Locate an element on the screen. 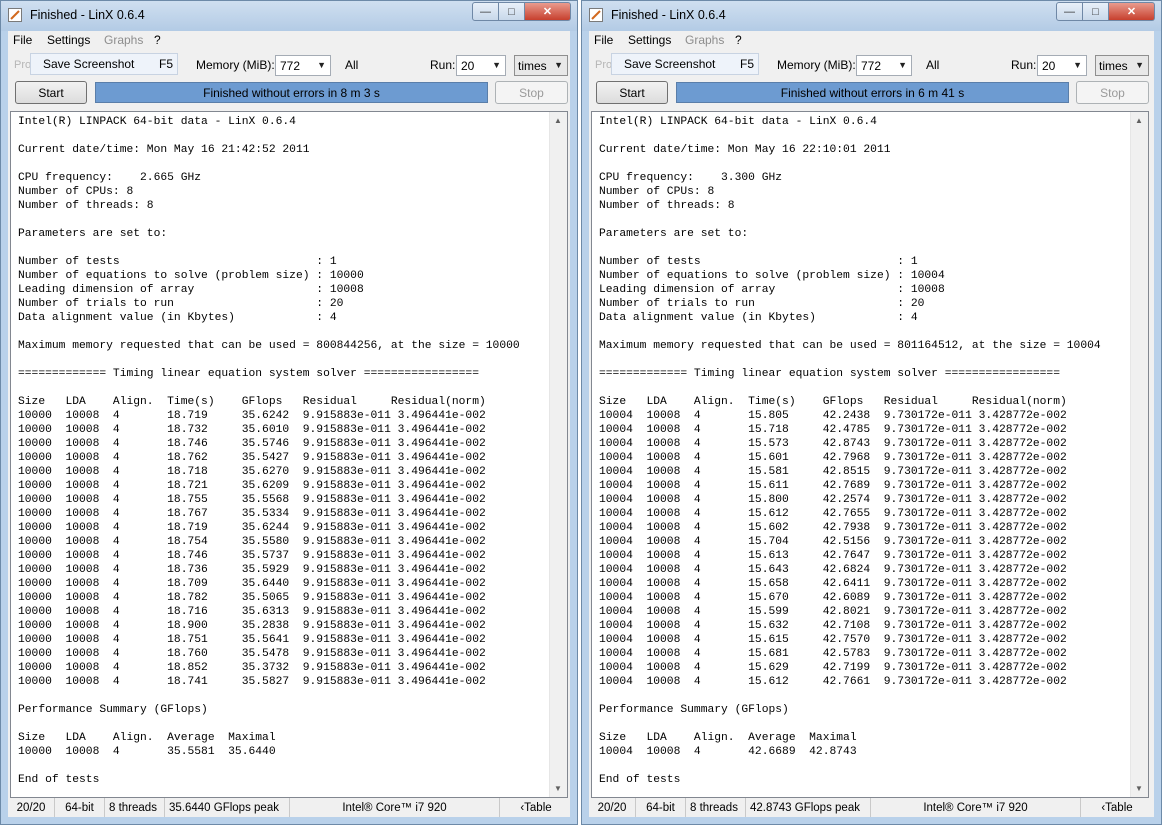 The width and height of the screenshot is (1162, 825). status-field: Finished without errors in 6 m 41 s is located at coordinates (872, 92).